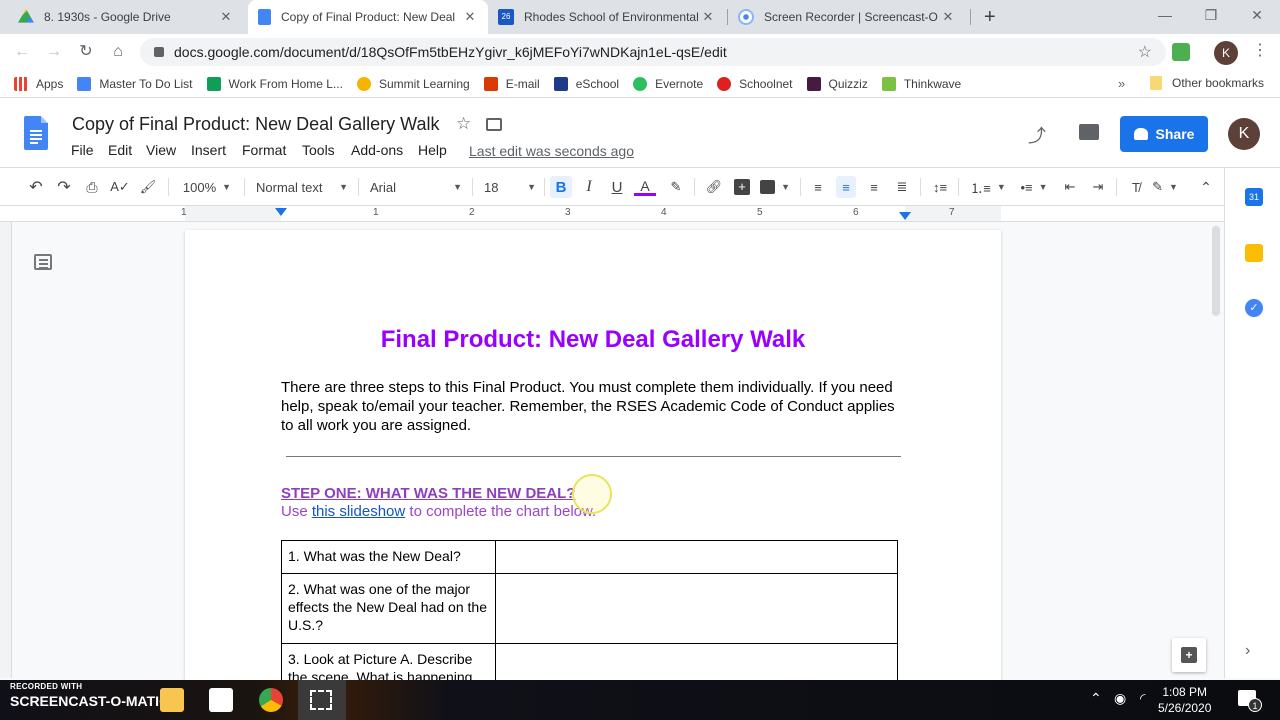 This screenshot has width=1280, height=720. What do you see at coordinates (1216, 271) in the screenshot?
I see `vertical-scrollbar` at bounding box center [1216, 271].